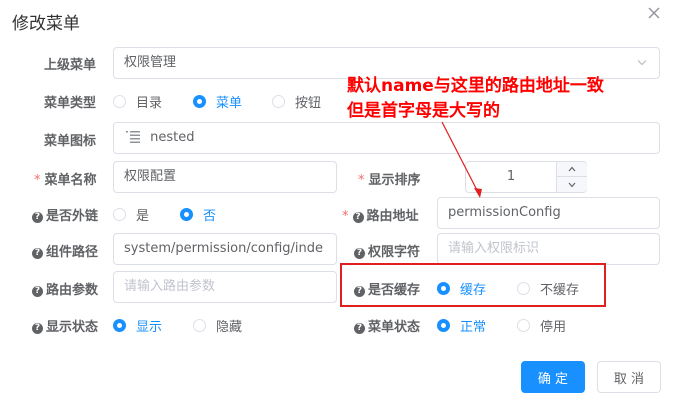  I want to click on radio-status-disabled: 停用, so click(541, 325).